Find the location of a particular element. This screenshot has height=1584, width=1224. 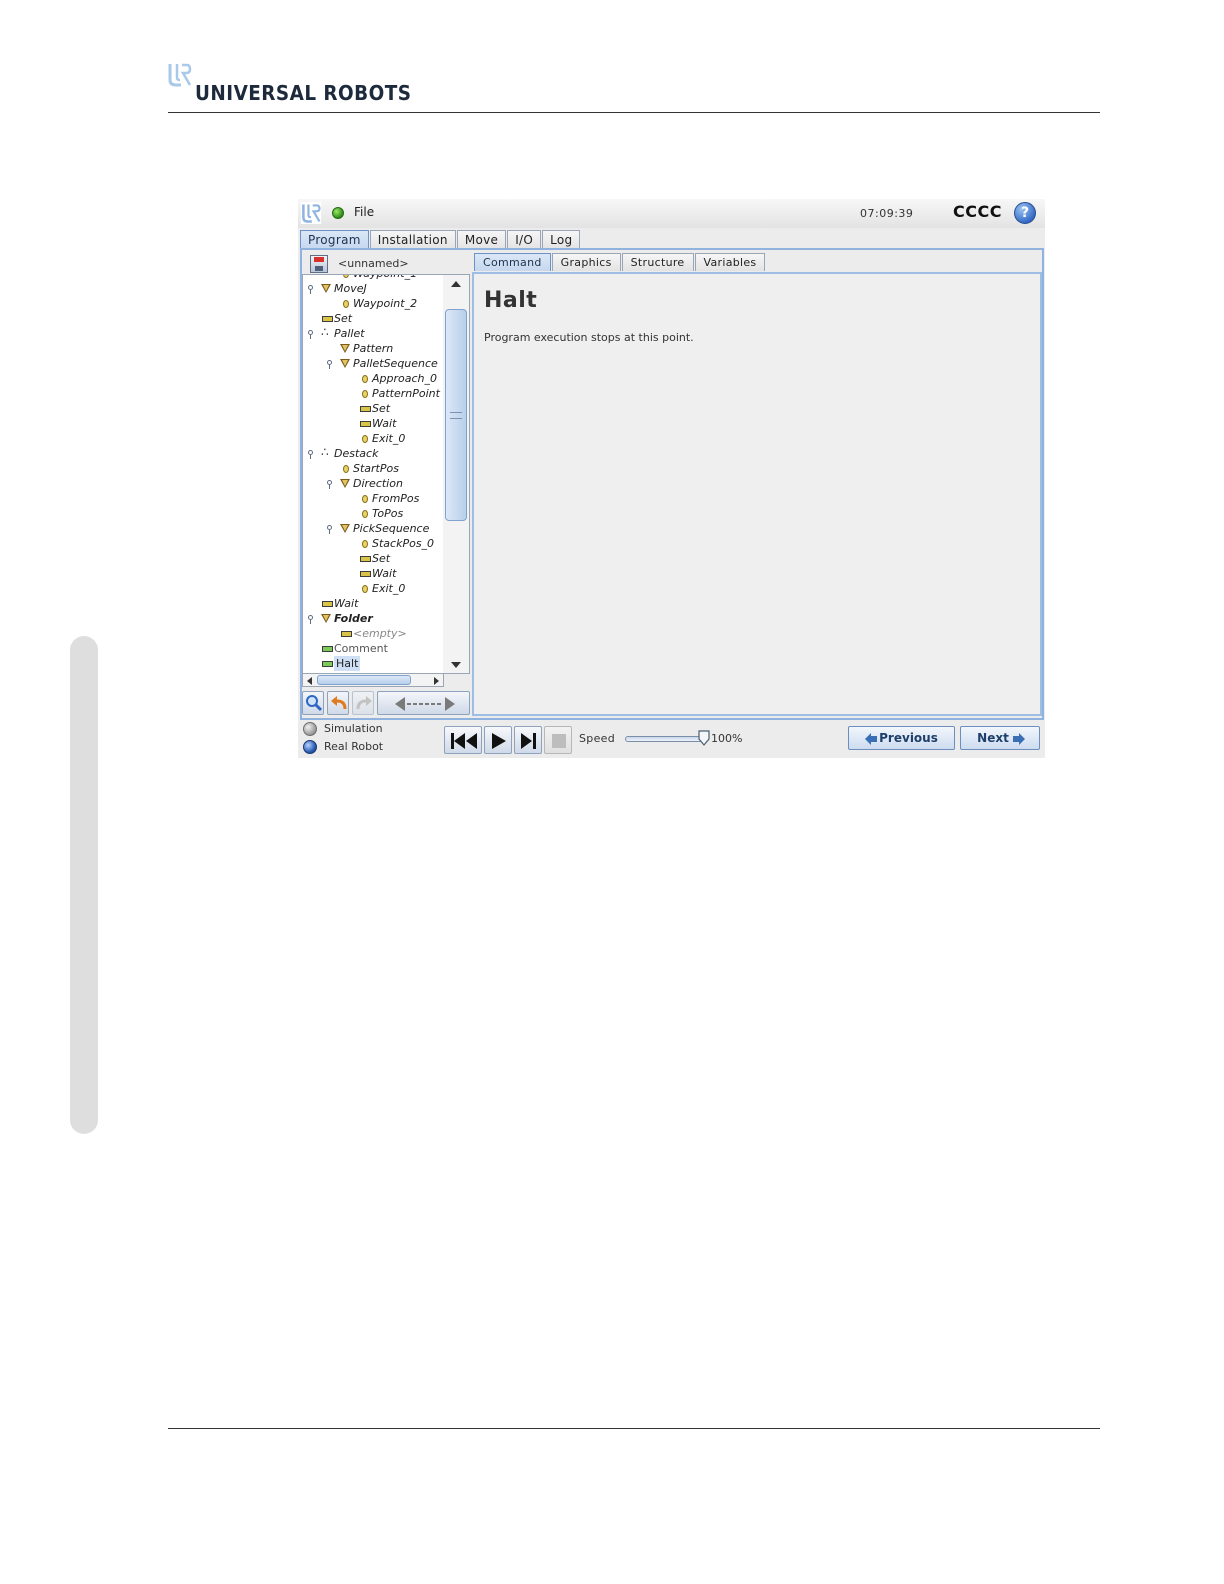

next-button: Next is located at coordinates (1000, 738).